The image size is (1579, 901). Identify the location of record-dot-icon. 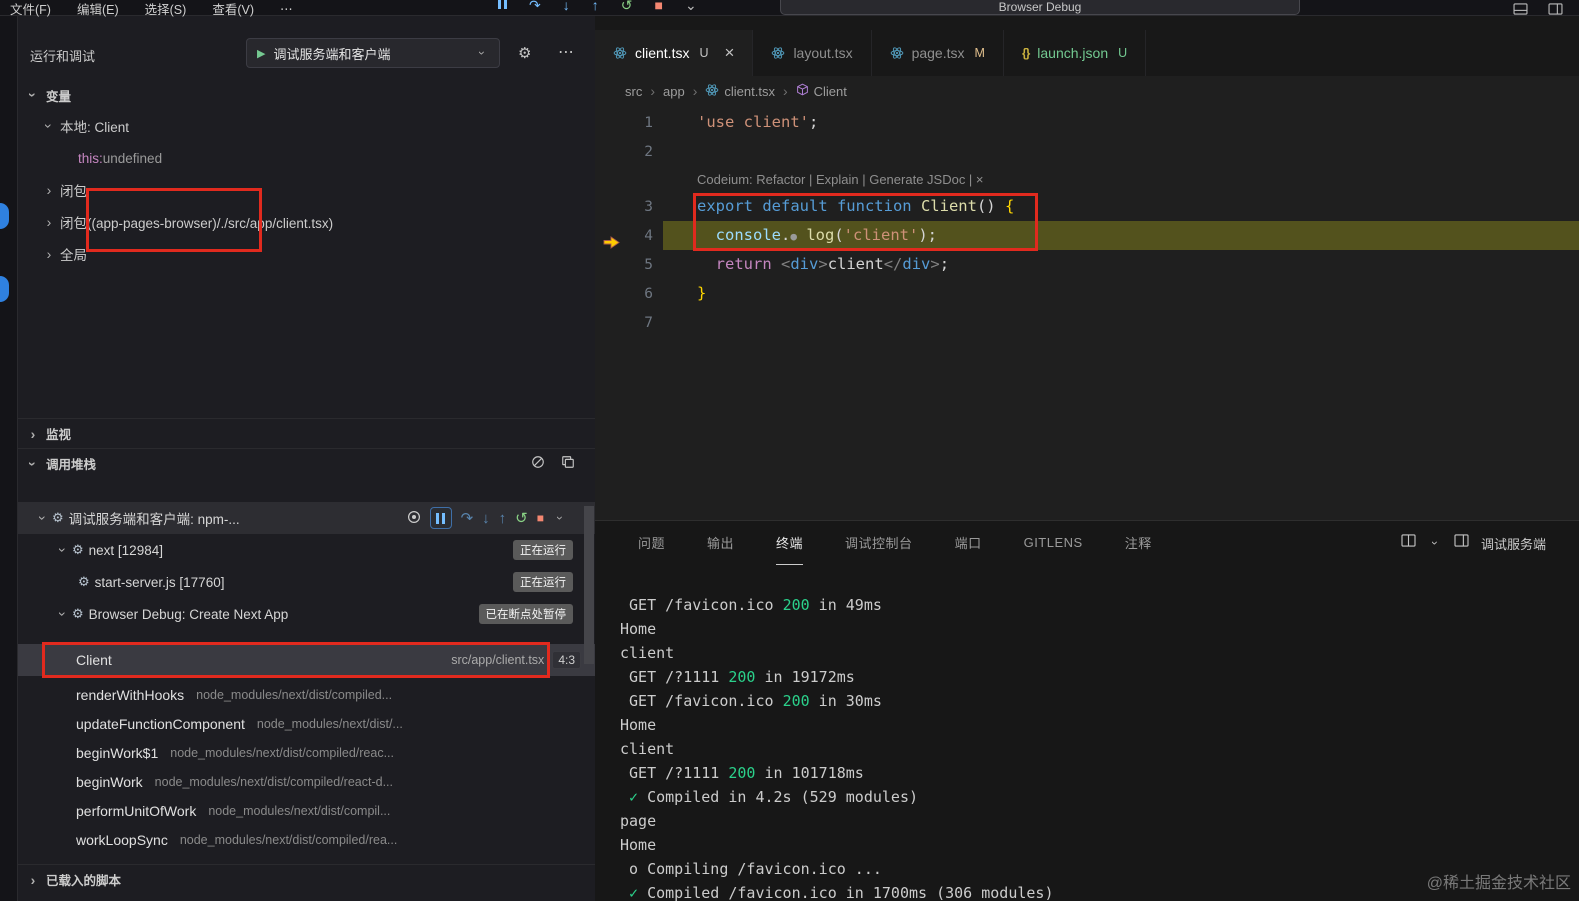
(414, 518).